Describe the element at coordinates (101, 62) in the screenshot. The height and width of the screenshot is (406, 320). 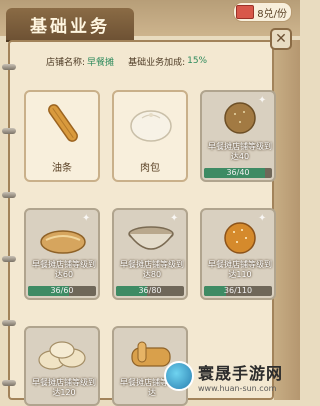
I see `shop-name-value: 早餐摊` at that location.